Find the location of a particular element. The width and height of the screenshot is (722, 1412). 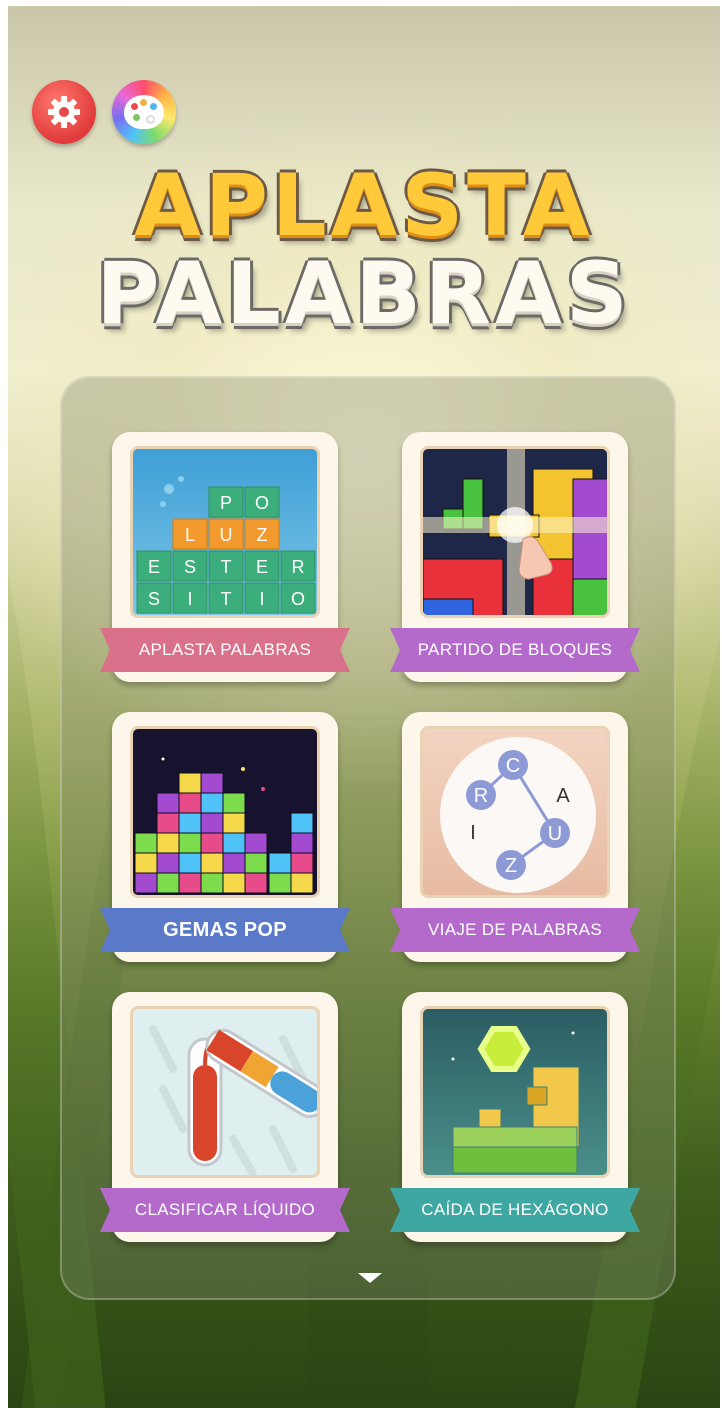

title-line-1: APLASTA is located at coordinates (364, 206).